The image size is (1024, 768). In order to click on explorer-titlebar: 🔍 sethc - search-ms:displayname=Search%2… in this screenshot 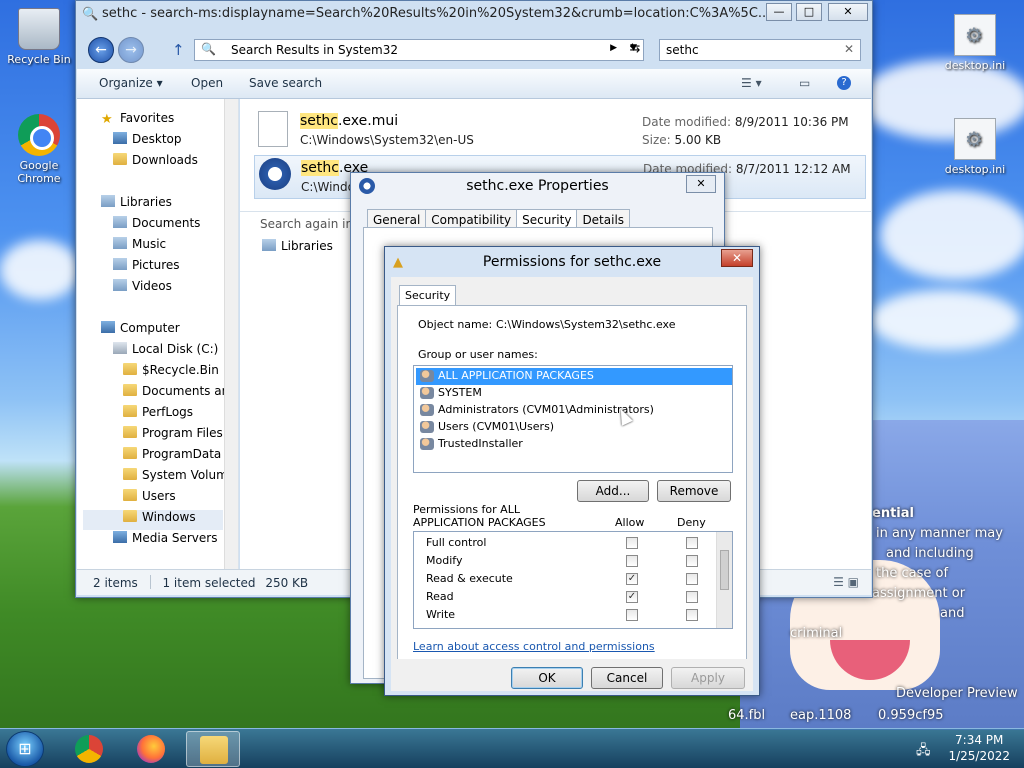, I will do `click(474, 15)`.